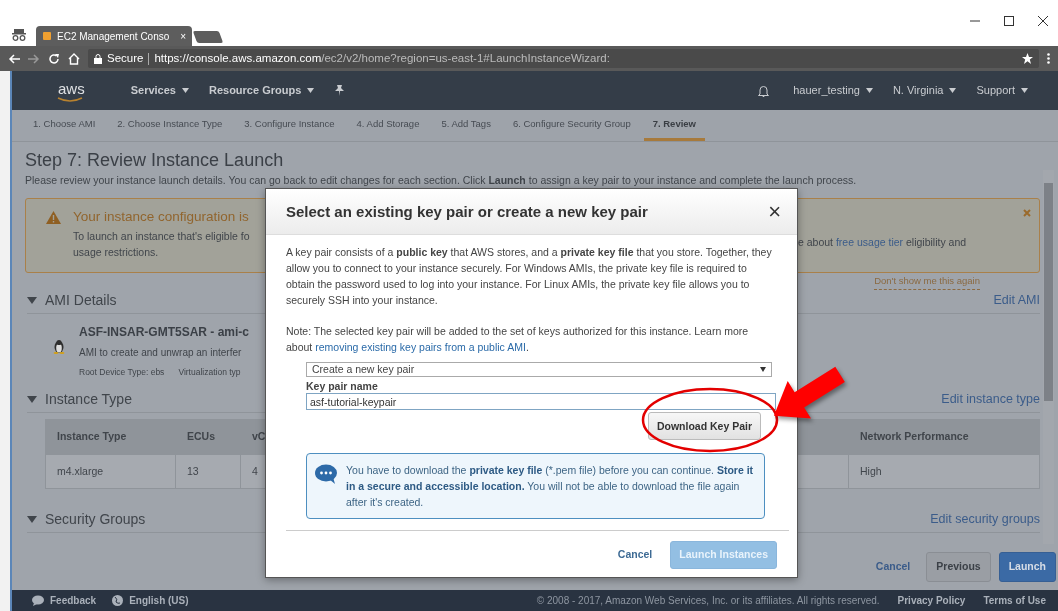 Image resolution: width=1058 pixels, height=611 pixels. What do you see at coordinates (53, 218) in the screenshot?
I see `warning-icon` at bounding box center [53, 218].